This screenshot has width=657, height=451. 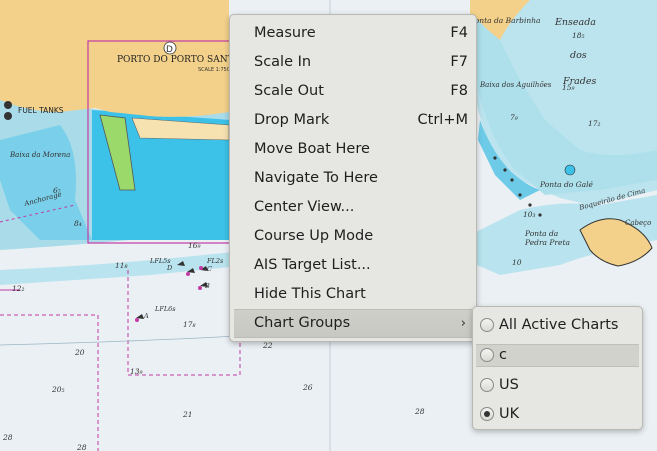 I want to click on menu-item-move-boat-here: Move Boat Here, so click(x=353, y=149).